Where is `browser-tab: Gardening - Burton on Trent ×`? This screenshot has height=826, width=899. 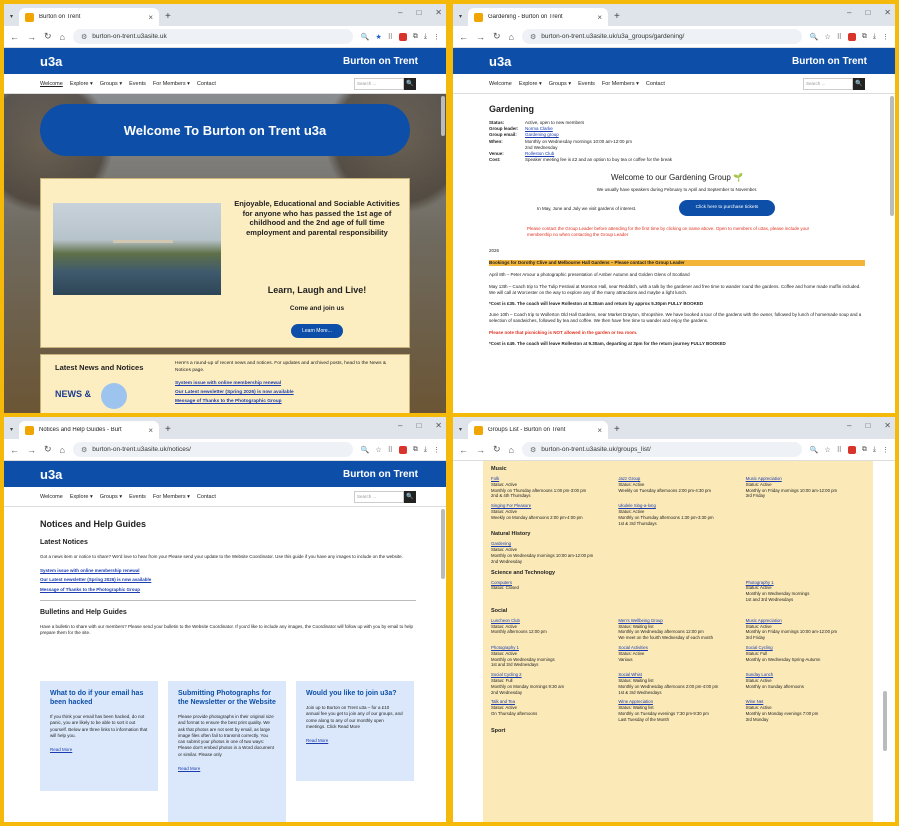 browser-tab: Gardening - Burton on Trent × is located at coordinates (538, 17).